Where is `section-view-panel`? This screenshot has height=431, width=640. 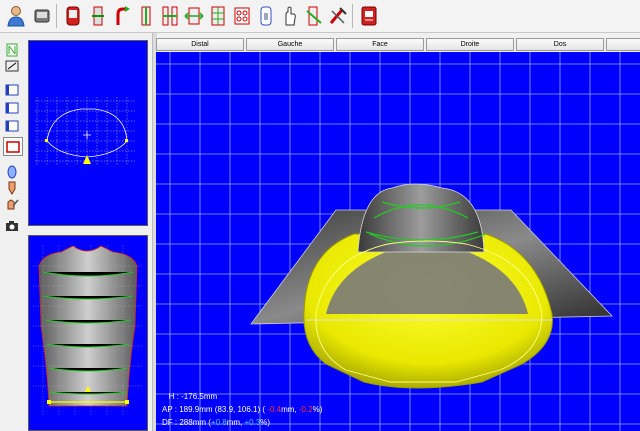 section-view-panel is located at coordinates (88, 133).